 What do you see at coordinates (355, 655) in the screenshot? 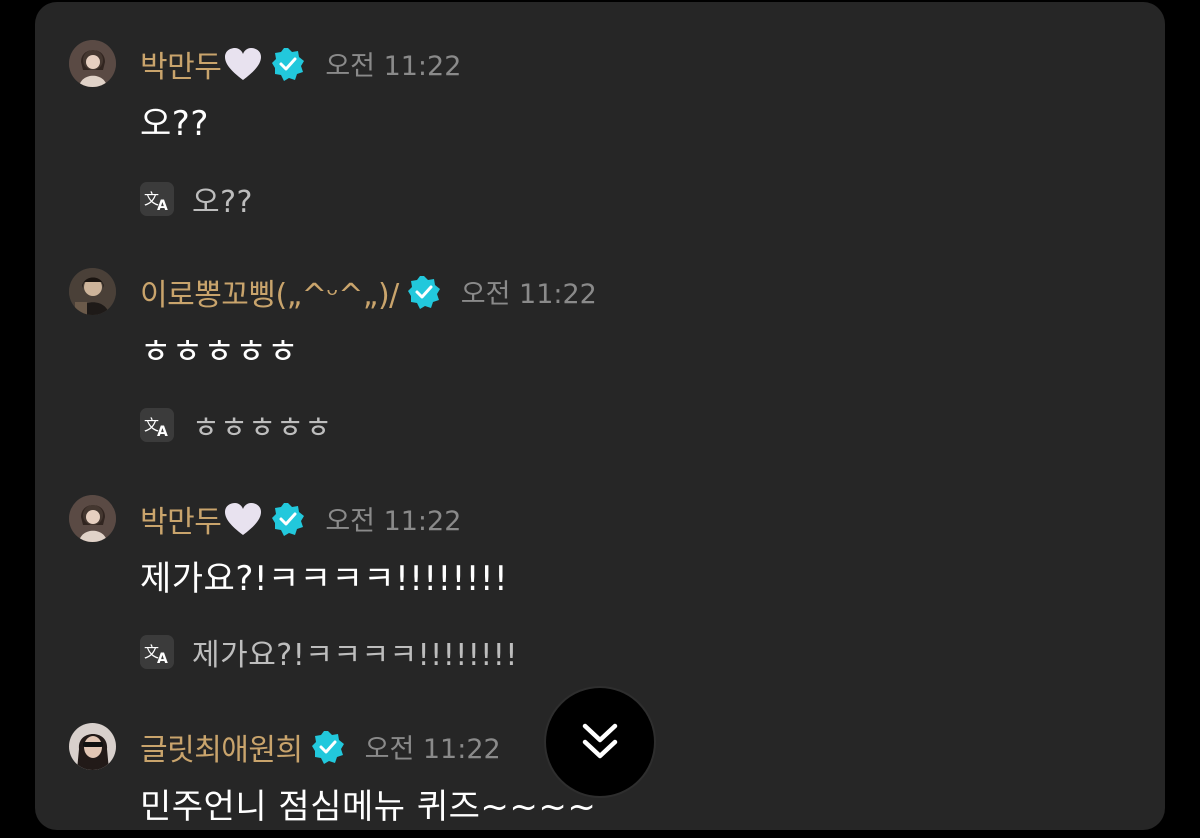
I see `translation-text: 제가요?!ㅋㅋㅋㅋ!!!!!!!!` at bounding box center [355, 655].